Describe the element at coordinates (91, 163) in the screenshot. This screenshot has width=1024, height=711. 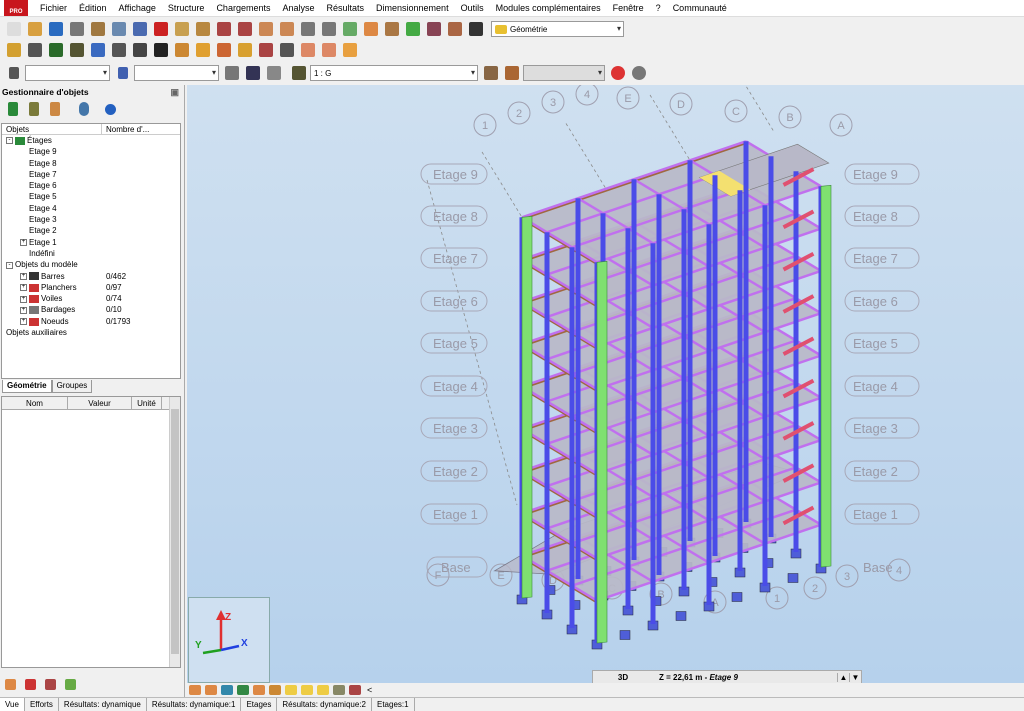
I see `tree-row: Etage 8` at that location.